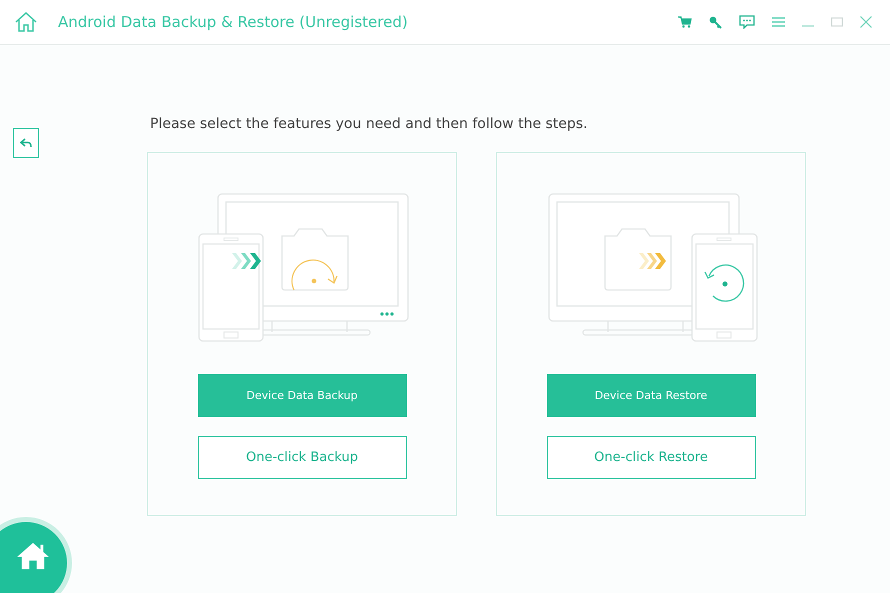  What do you see at coordinates (302, 395) in the screenshot?
I see `primary-action-button: Device Data Backup` at bounding box center [302, 395].